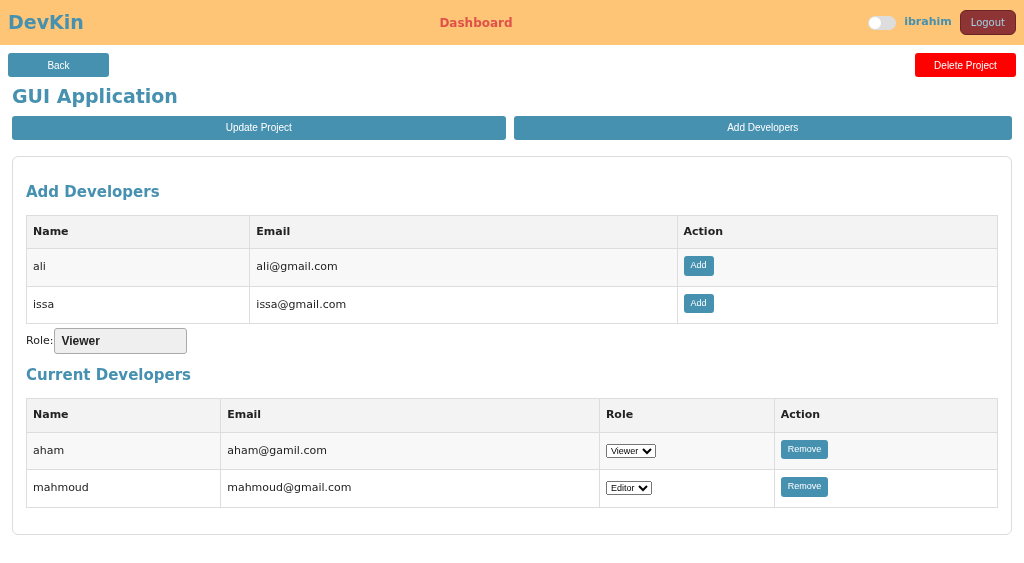  I want to click on table-cell: ali, so click(138, 267).